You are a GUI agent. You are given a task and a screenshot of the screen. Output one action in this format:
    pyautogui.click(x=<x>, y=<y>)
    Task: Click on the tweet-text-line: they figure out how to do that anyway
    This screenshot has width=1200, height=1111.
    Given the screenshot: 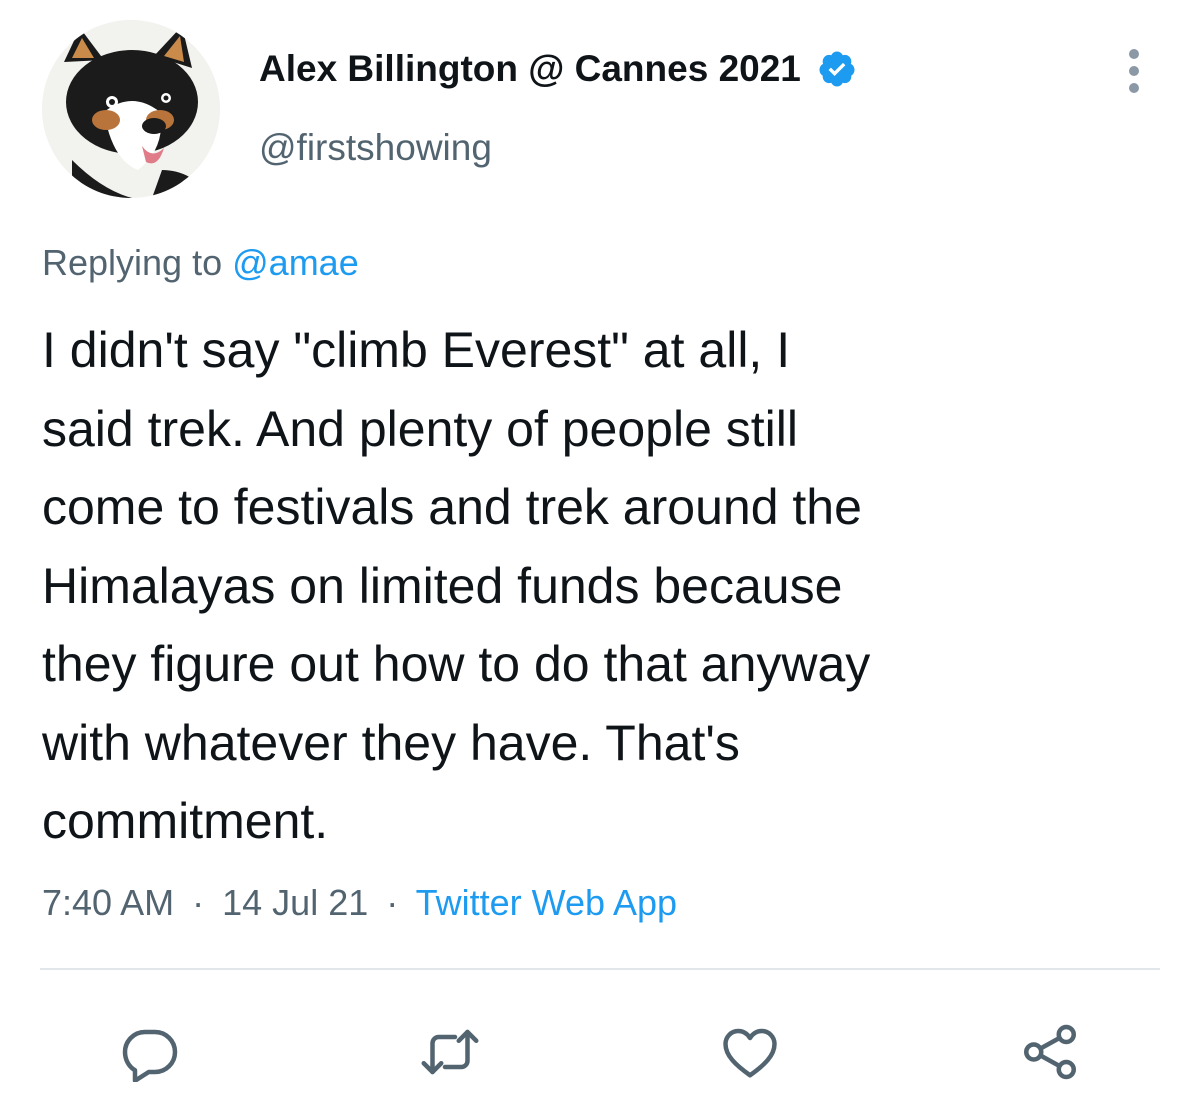 What is the action you would take?
    pyautogui.click(x=456, y=664)
    